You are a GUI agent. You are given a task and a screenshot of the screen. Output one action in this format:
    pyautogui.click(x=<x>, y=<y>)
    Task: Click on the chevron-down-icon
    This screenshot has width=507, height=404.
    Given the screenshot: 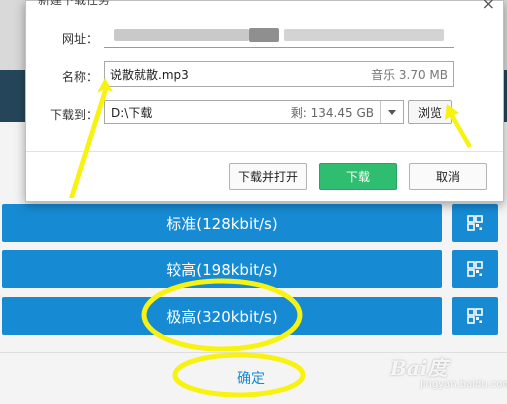 What is the action you would take?
    pyautogui.click(x=392, y=112)
    